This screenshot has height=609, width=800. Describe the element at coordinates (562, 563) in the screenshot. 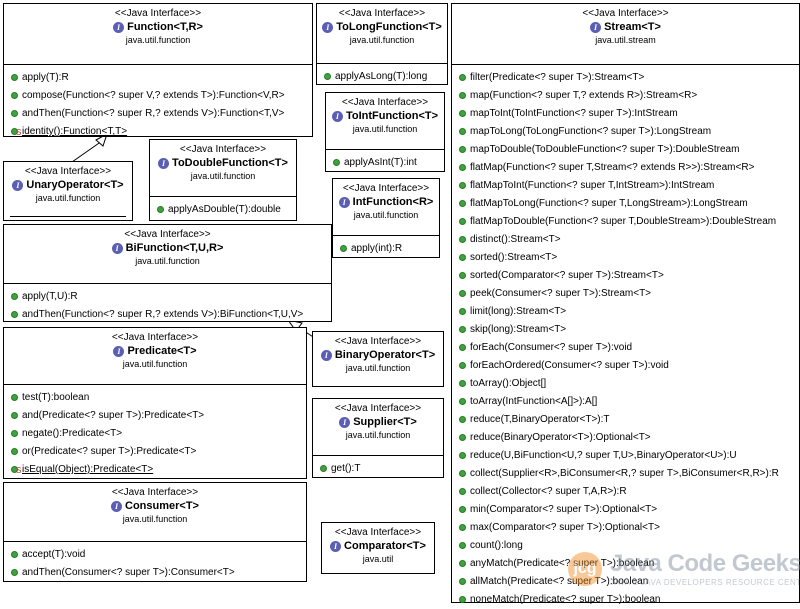

I see `method-signature: anyMatch(Predicate<? super T>):boolean` at that location.